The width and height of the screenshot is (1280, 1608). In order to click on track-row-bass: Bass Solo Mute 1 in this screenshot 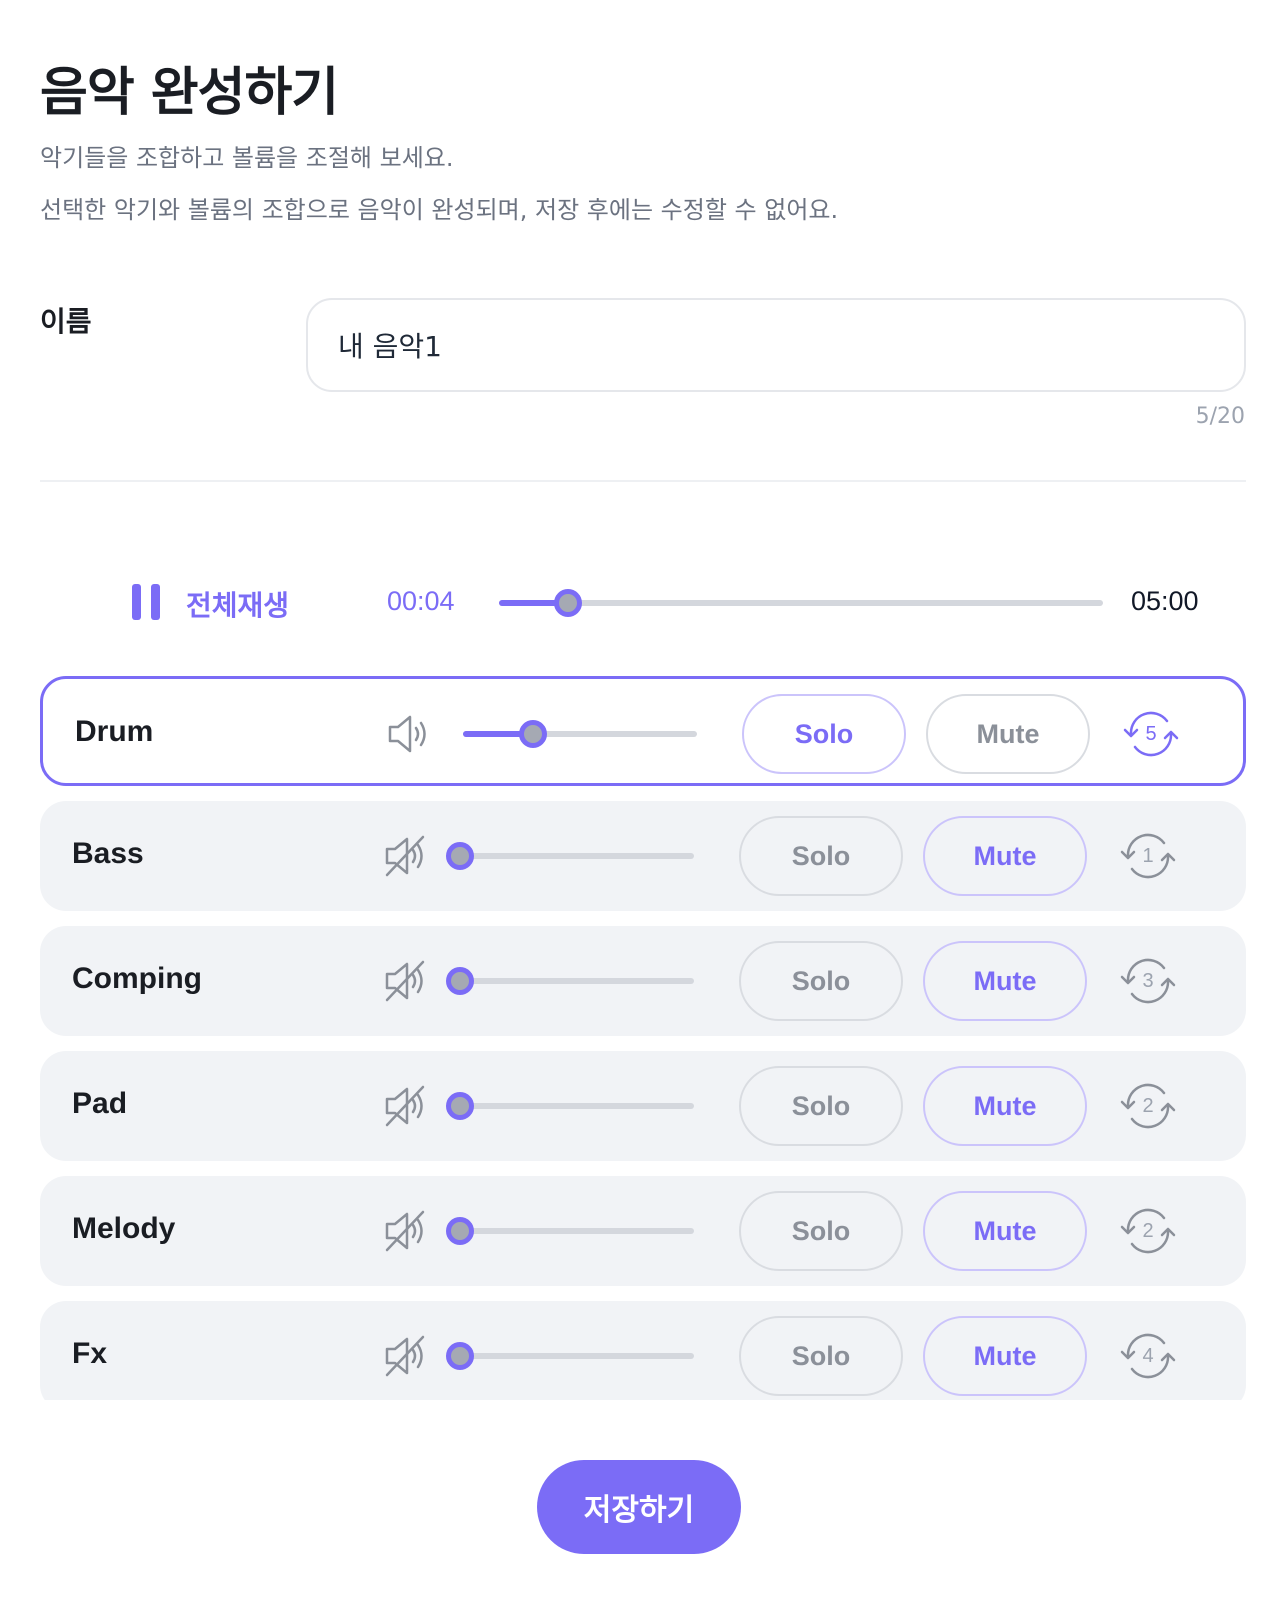, I will do `click(643, 856)`.